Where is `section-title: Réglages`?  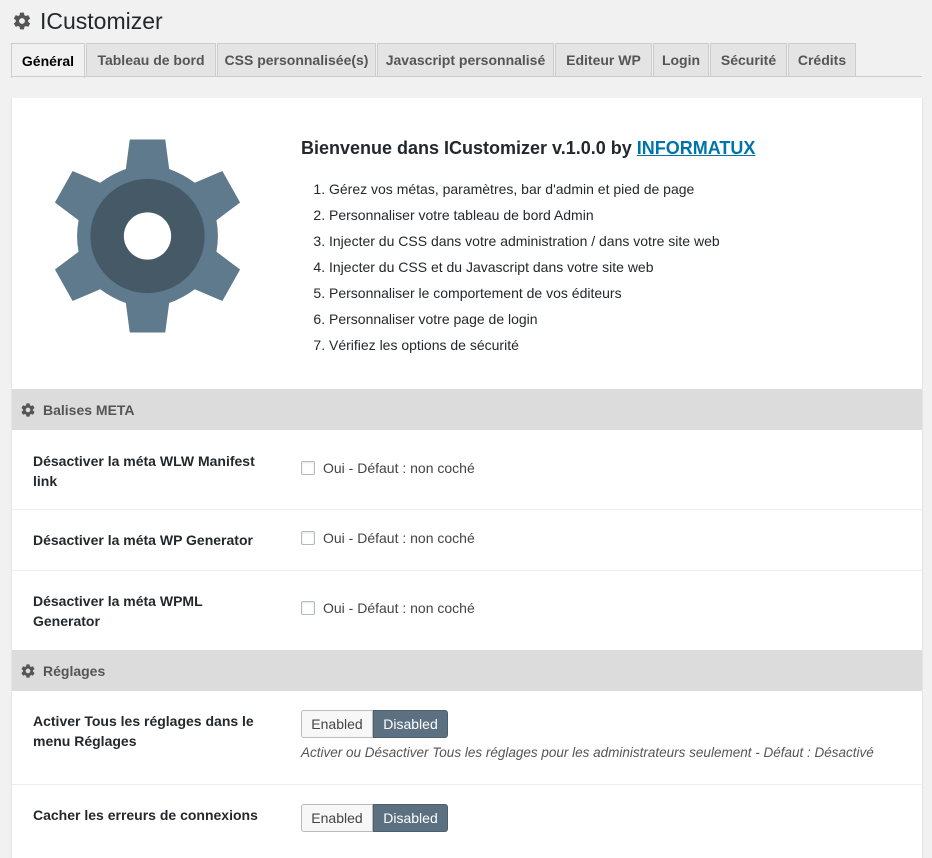
section-title: Réglages is located at coordinates (74, 670).